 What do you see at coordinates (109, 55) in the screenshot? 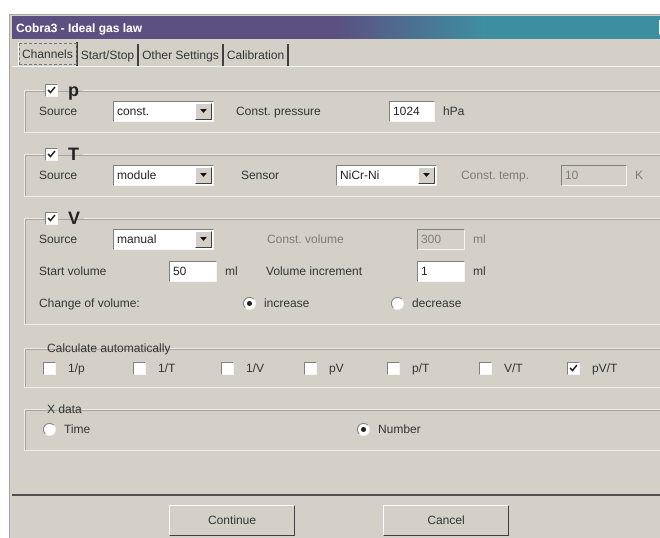
I see `tab: Start/Stop` at bounding box center [109, 55].